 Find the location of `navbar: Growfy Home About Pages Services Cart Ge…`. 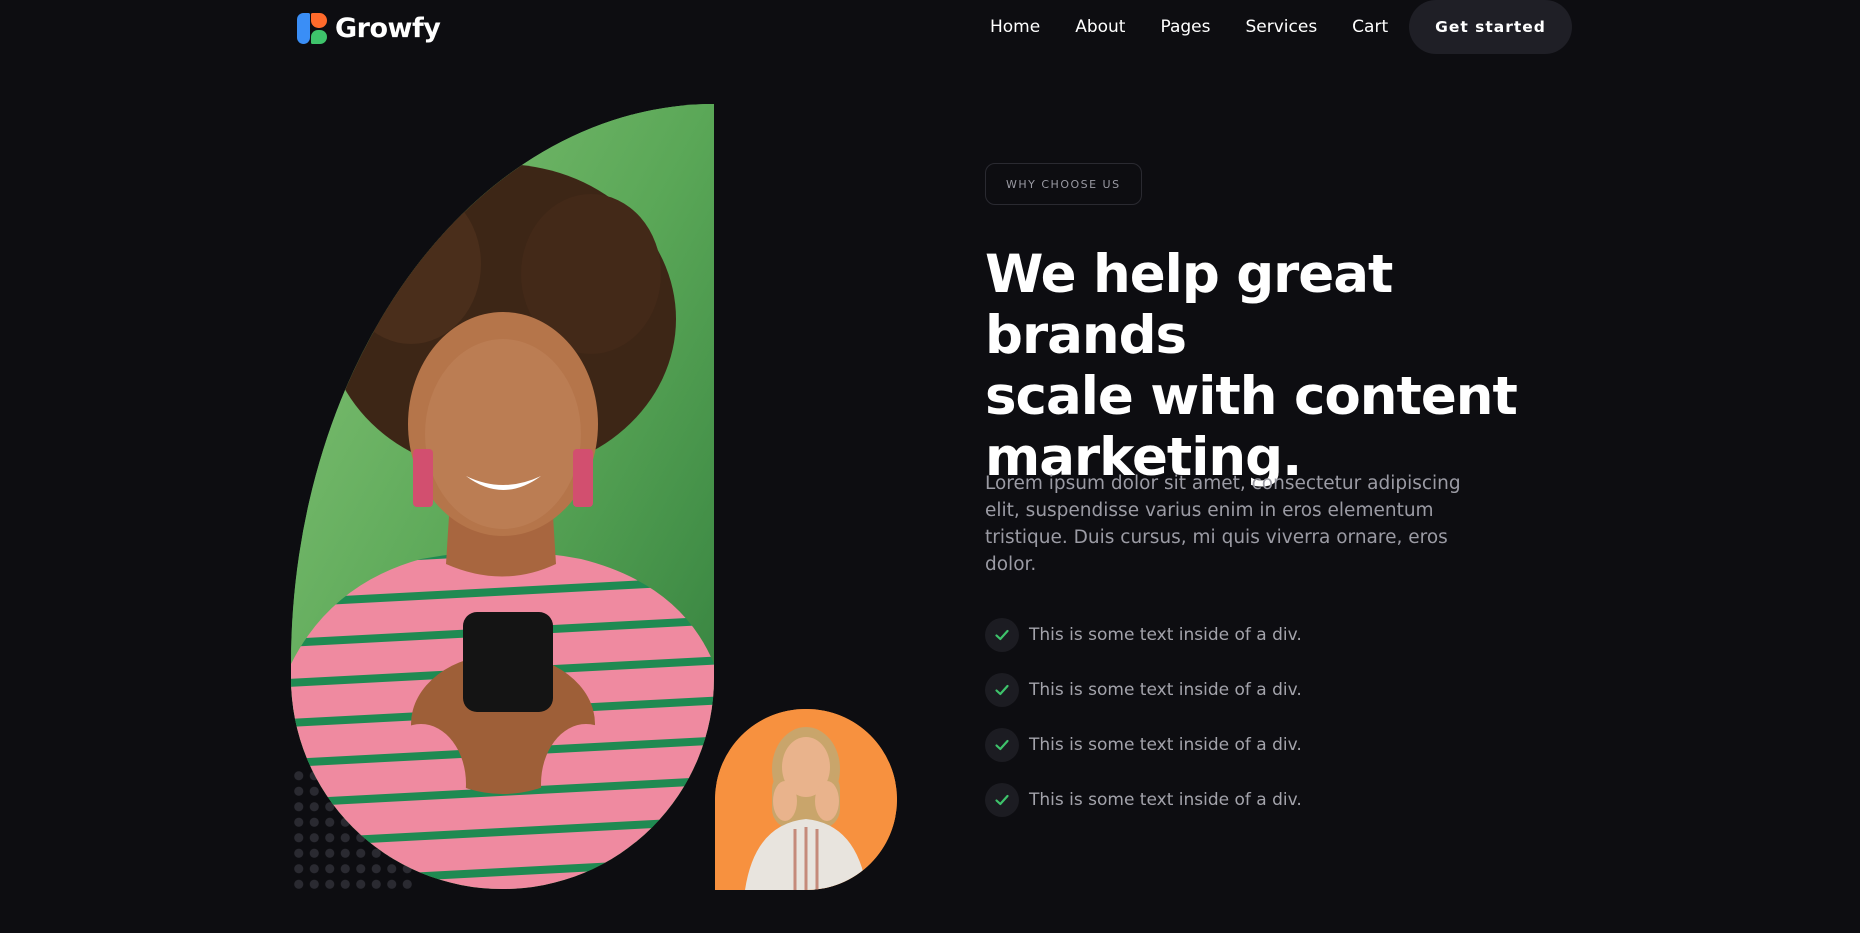

navbar: Growfy Home About Pages Services Cart Ge… is located at coordinates (930, 28).